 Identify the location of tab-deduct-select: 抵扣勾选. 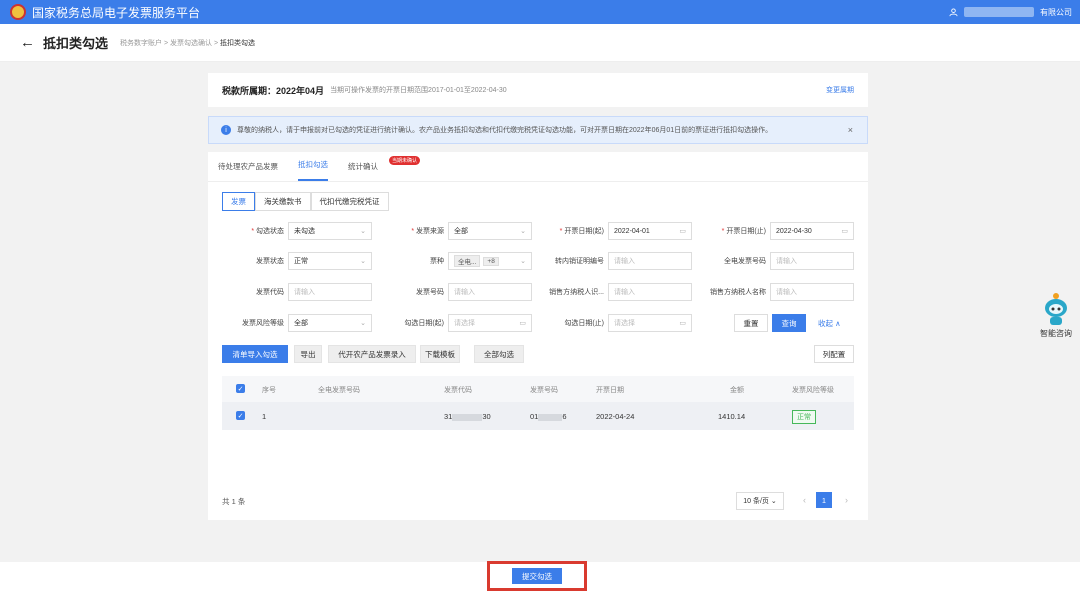
(313, 170).